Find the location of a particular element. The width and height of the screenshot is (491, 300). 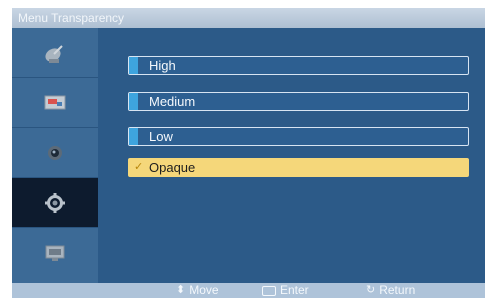

up-down-arrow-icon: ⬍ is located at coordinates (181, 290).